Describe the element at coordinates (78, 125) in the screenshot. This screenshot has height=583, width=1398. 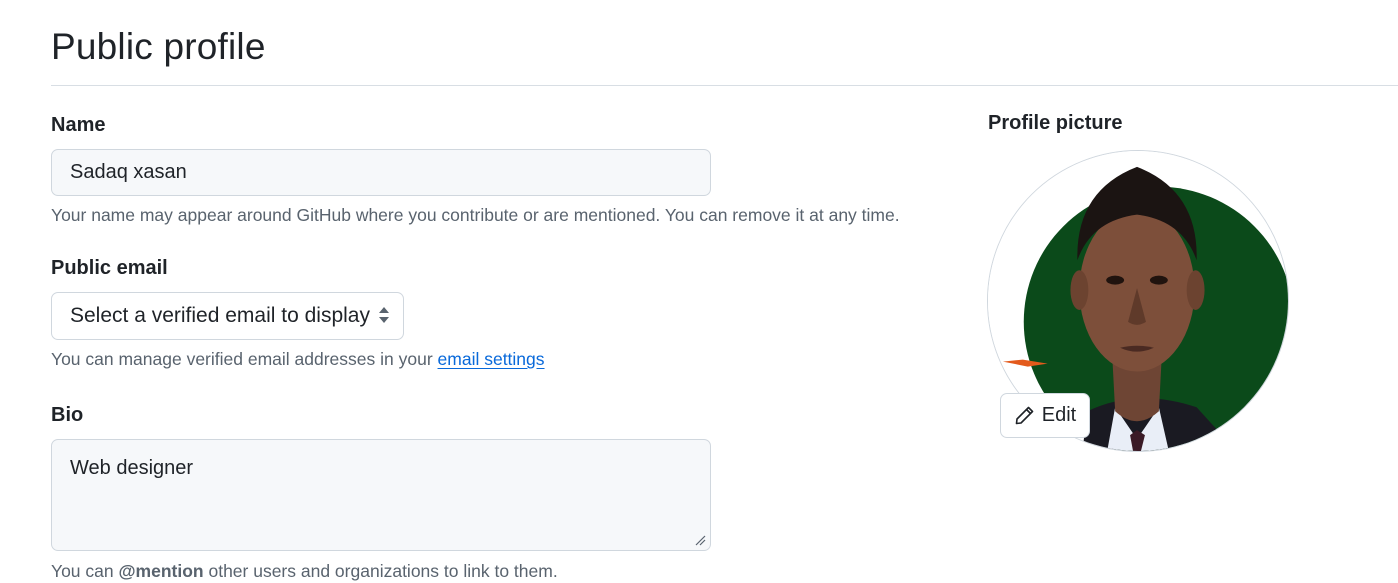
I see `name-label: Name` at that location.